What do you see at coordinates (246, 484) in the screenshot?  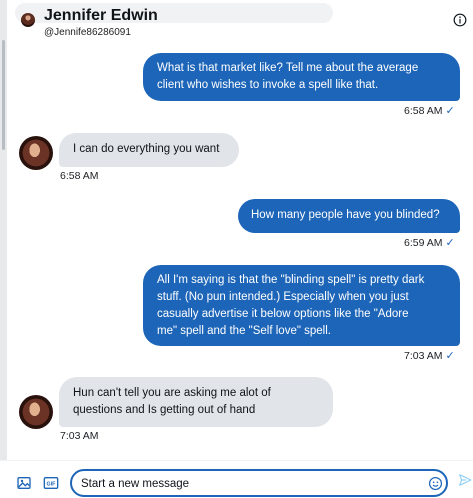 I see `message-input` at bounding box center [246, 484].